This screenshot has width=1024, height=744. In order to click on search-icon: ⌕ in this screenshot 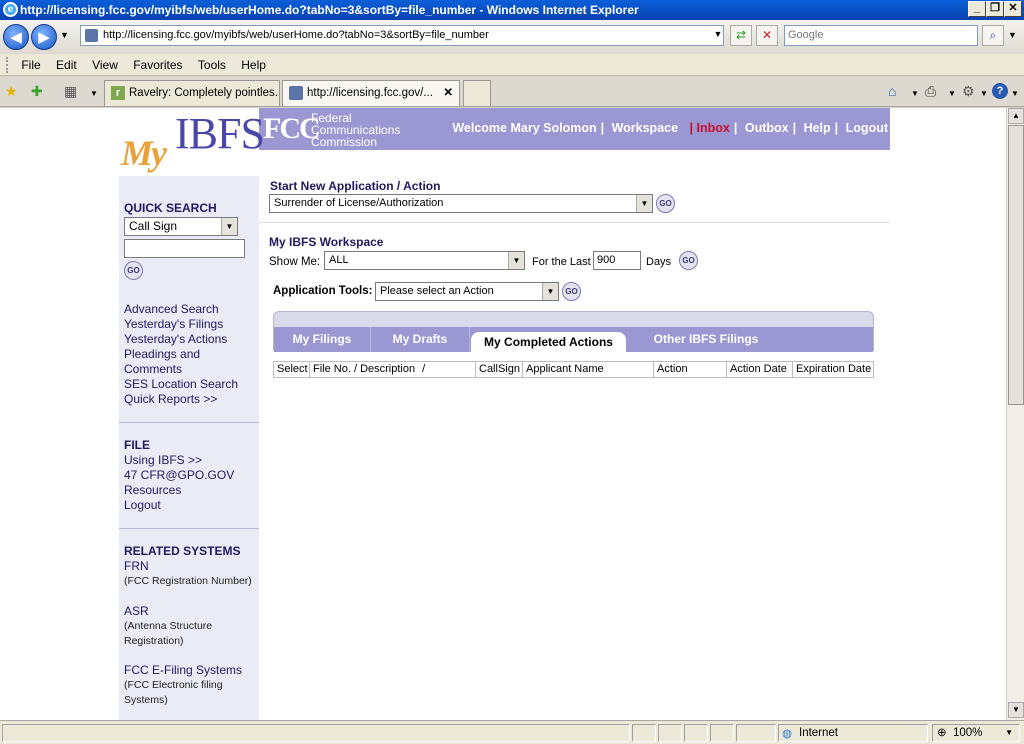, I will do `click(993, 35)`.